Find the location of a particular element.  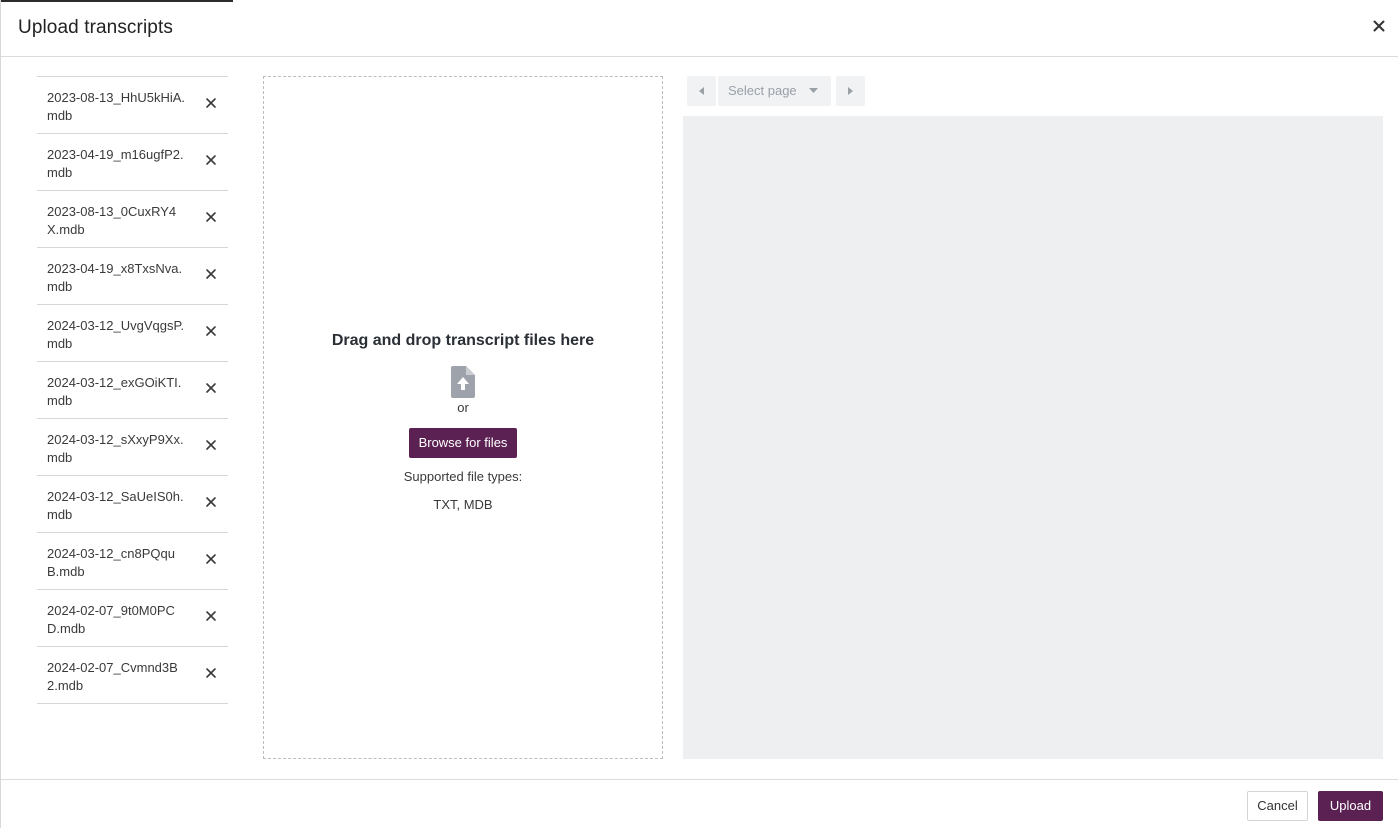

file-list-item: 2024-03-12_sXxyP9Xx.mdb is located at coordinates (132, 447).